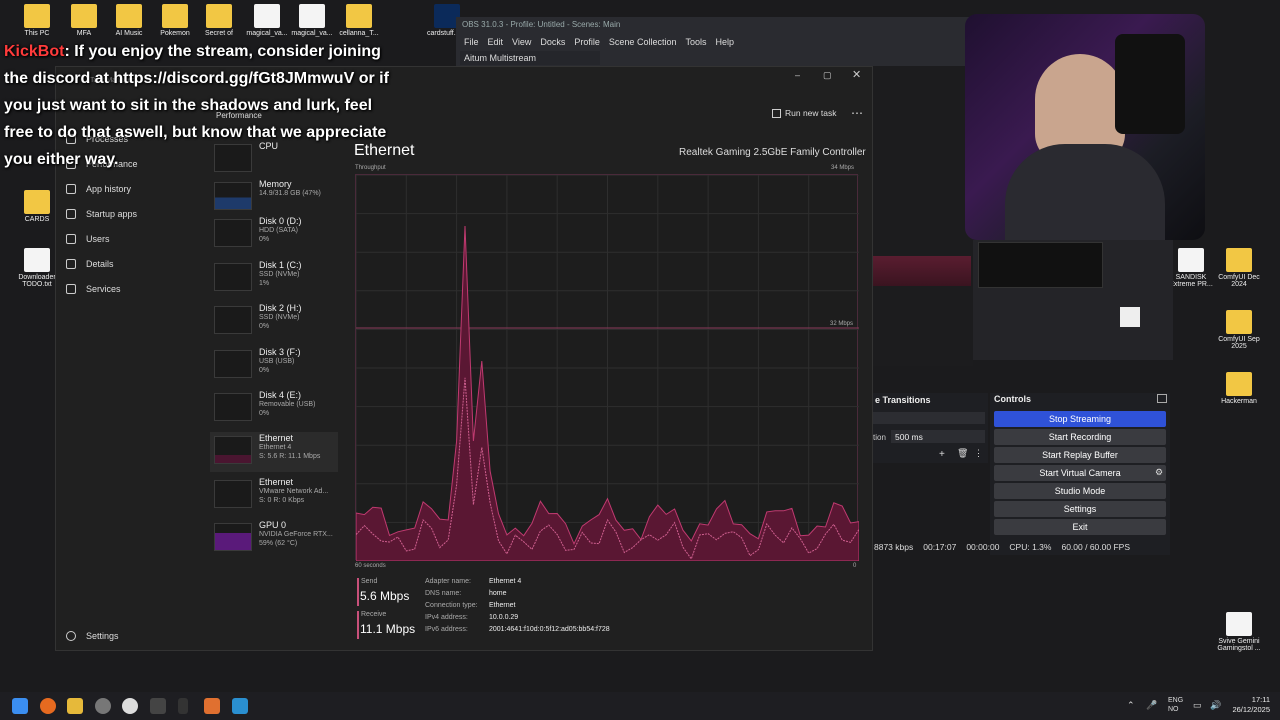  Describe the element at coordinates (275, 447) in the screenshot. I see `perf-item-detail: Ethernet 4` at that location.